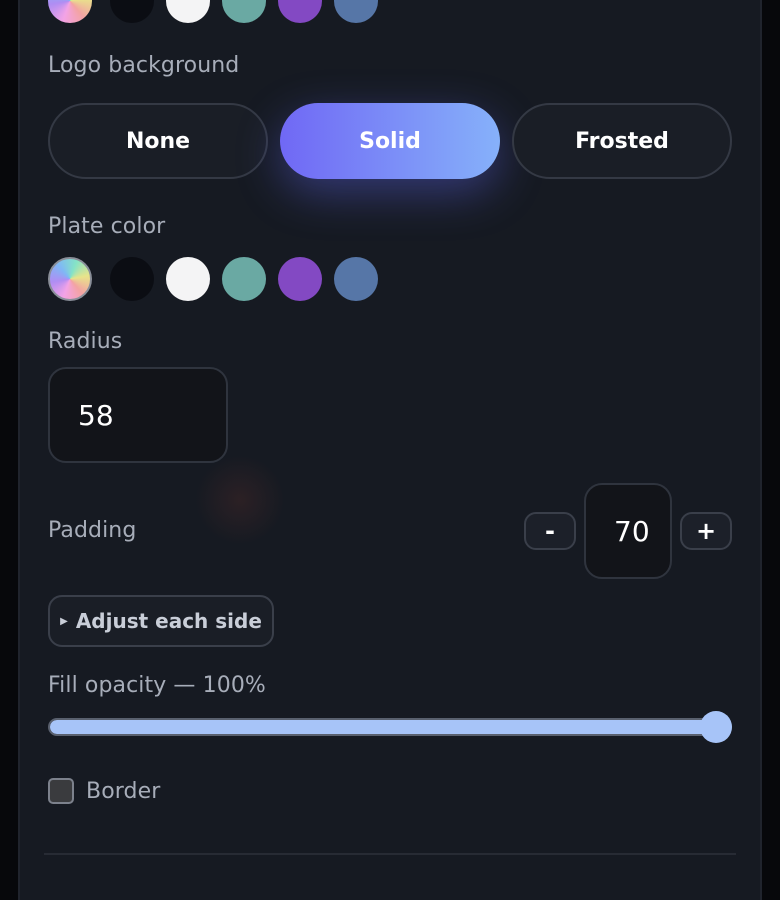  I want to click on padding-input: 70, so click(628, 531).